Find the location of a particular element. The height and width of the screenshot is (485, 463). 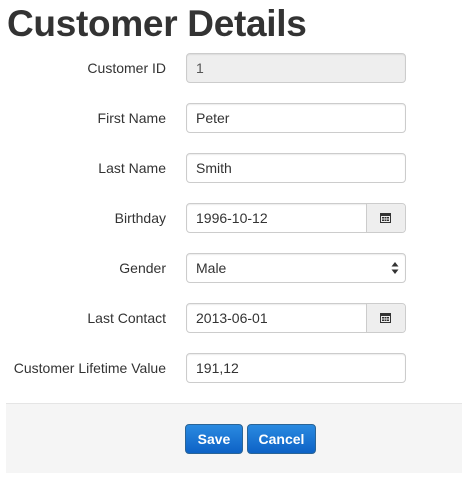

last-contact-field is located at coordinates (278, 318).